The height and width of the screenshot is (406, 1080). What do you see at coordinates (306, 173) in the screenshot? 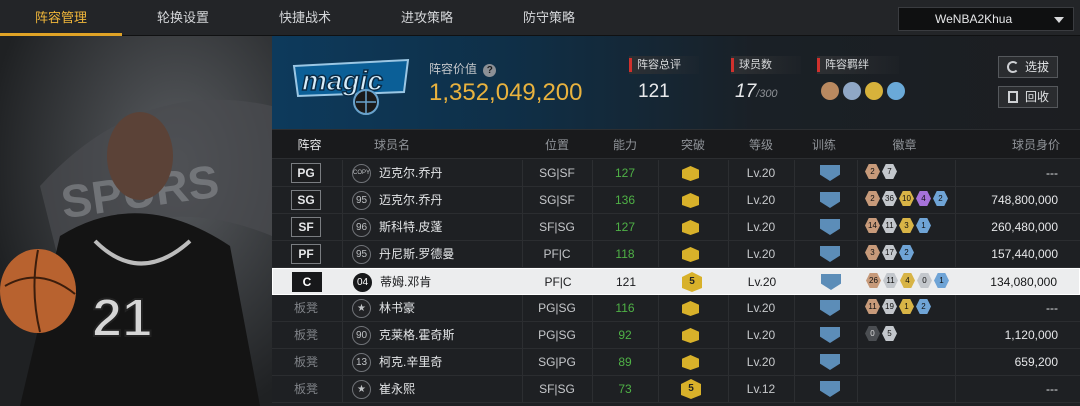
I see `slot-badge: PG` at bounding box center [306, 173].